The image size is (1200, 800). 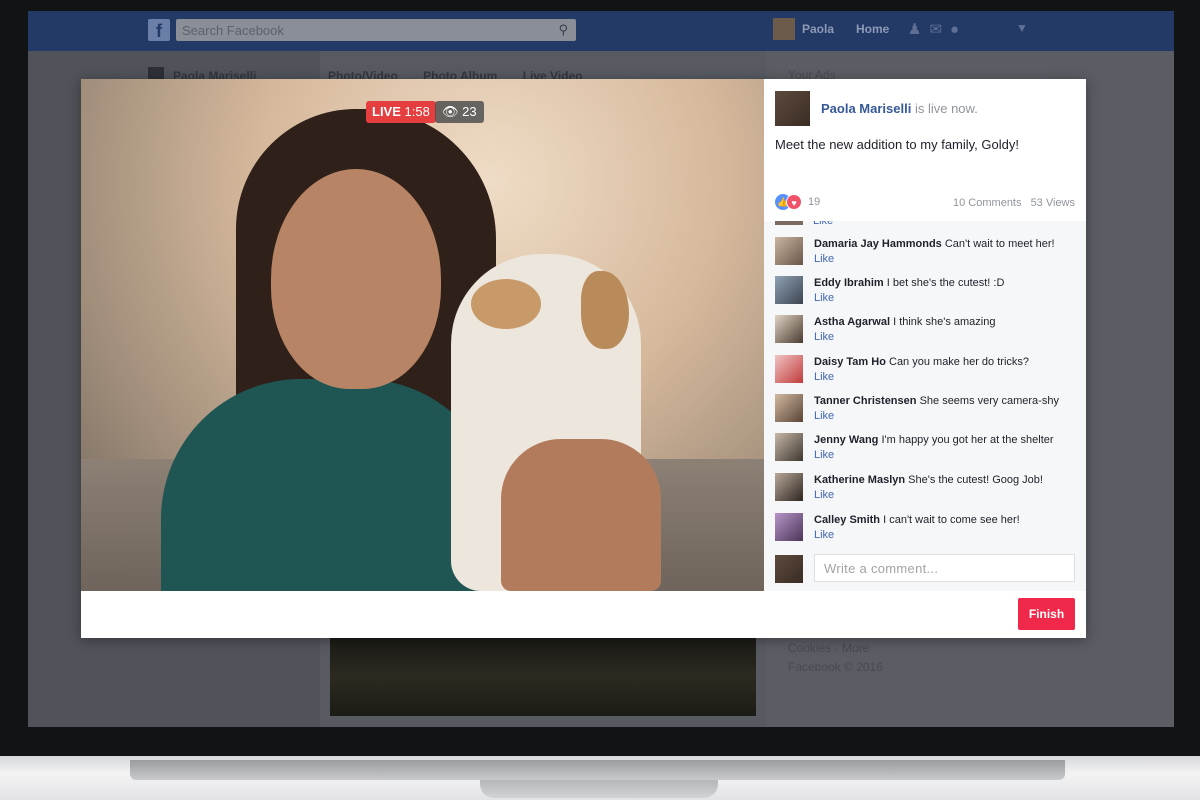 I want to click on post-stats: 10 Comments 53 Views, so click(x=1011, y=203).